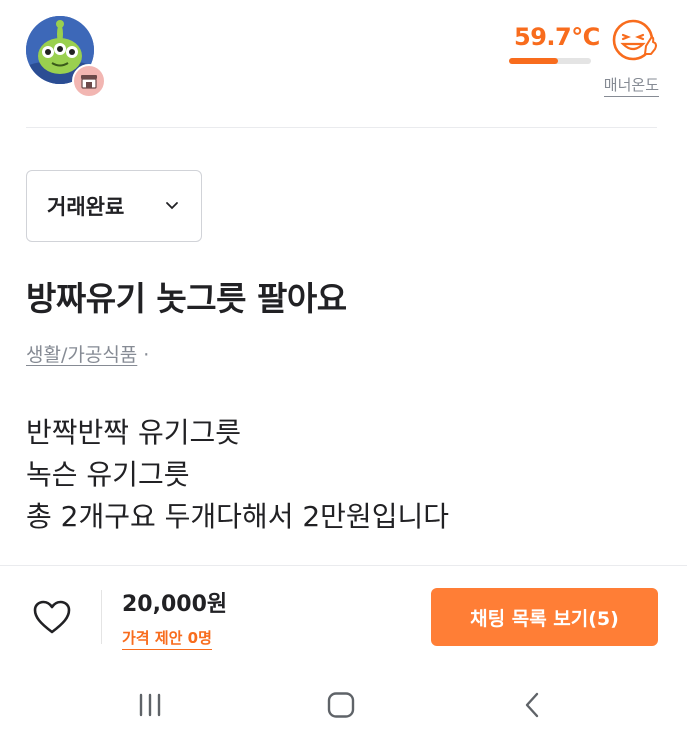 The image size is (687, 733). What do you see at coordinates (133, 432) in the screenshot?
I see `description-line: 반짝반짝 유기그릇` at bounding box center [133, 432].